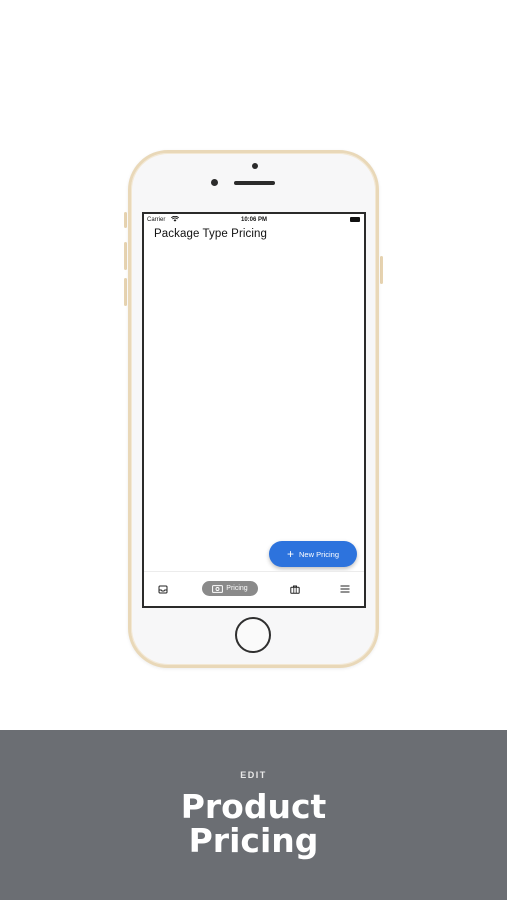 The image size is (507, 900). Describe the element at coordinates (125, 292) in the screenshot. I see `phone-volume-down` at that location.